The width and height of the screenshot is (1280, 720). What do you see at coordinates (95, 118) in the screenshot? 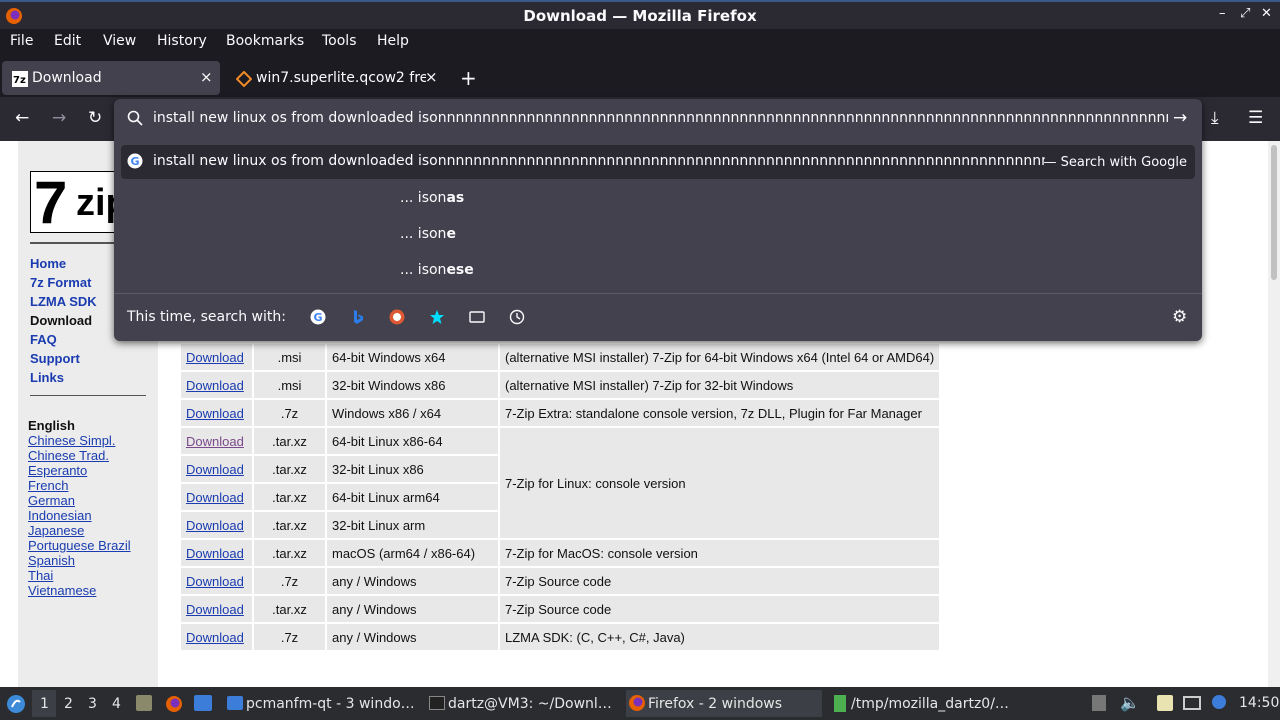
I see `reload-icon: ↻` at bounding box center [95, 118].